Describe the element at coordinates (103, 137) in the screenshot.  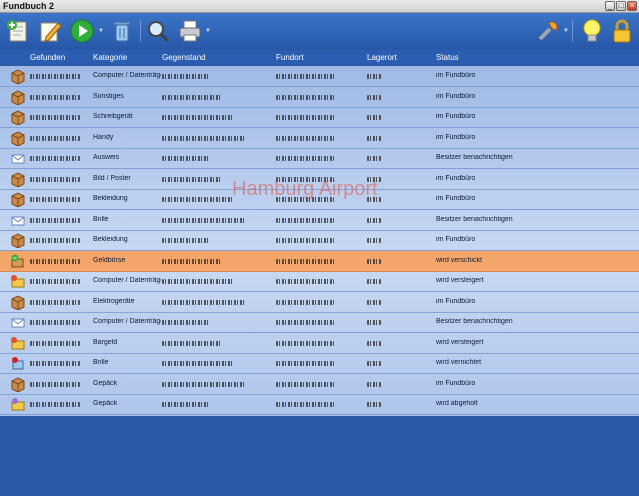
I see `category-cell: Handy` at that location.